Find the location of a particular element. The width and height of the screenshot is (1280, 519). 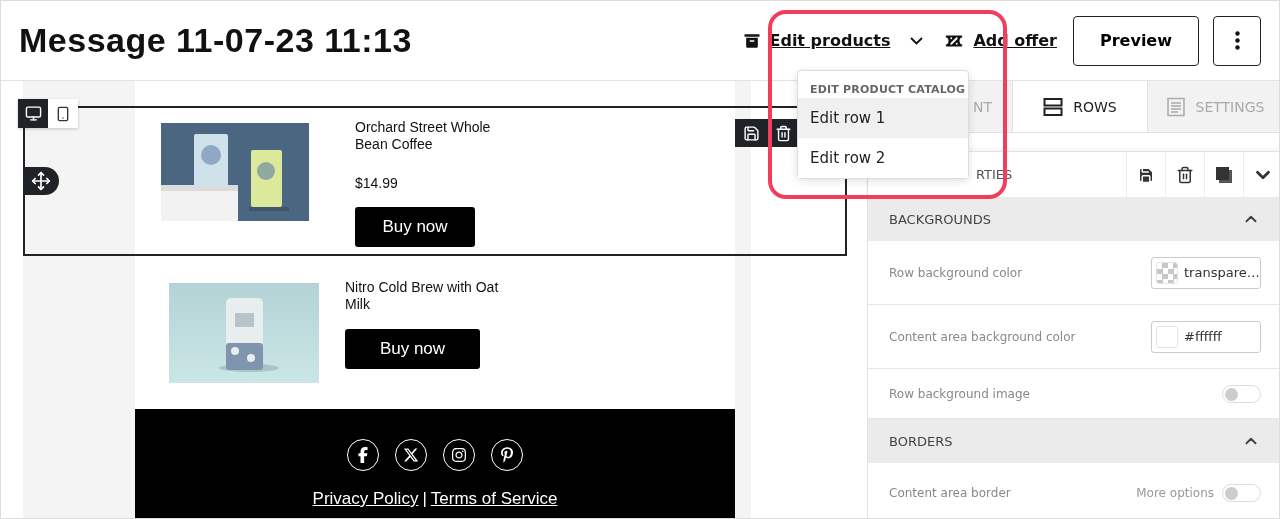

collapse-button is located at coordinates (1261, 174).